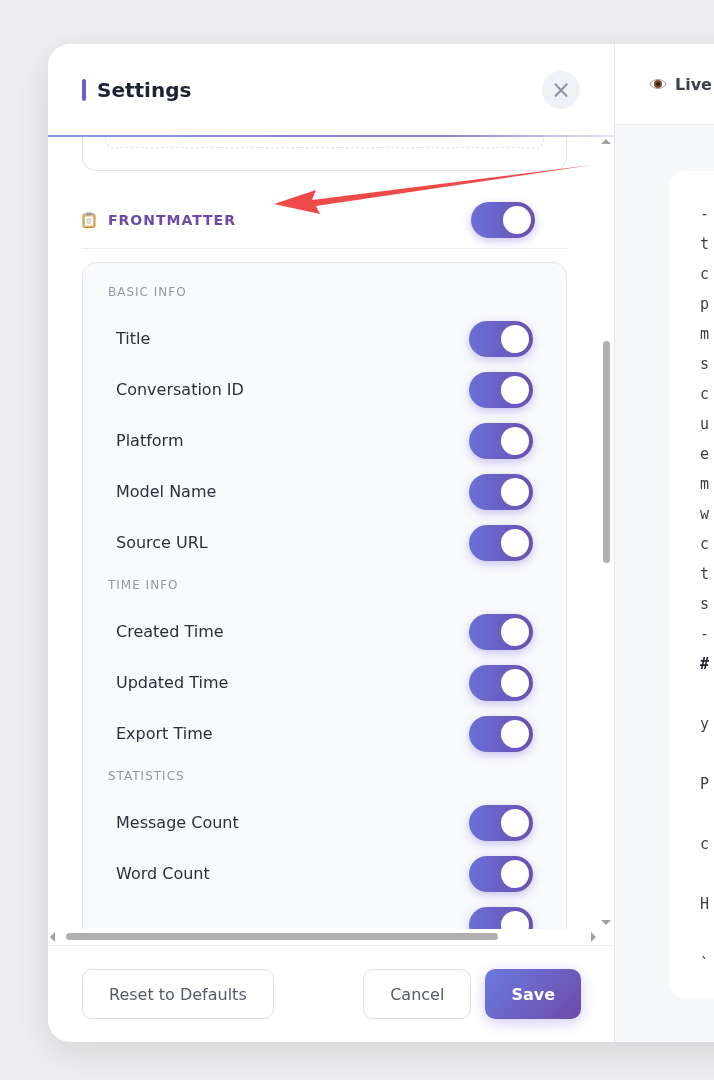  Describe the element at coordinates (705, 724) in the screenshot. I see `code-line: y` at that location.